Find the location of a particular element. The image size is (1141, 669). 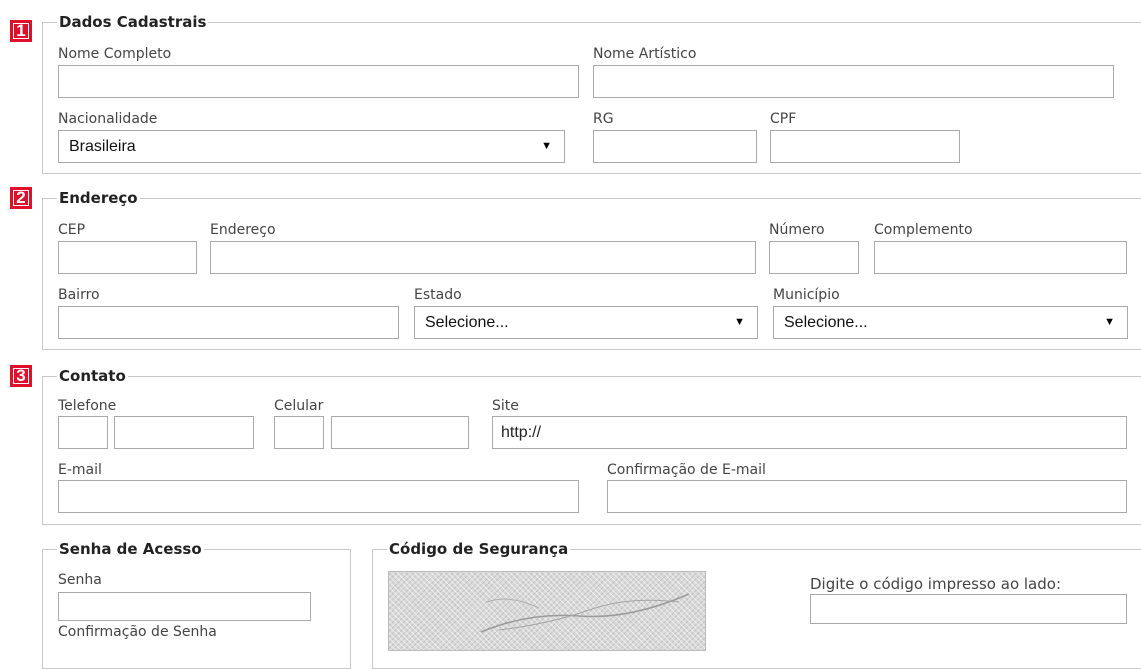

municipio-label: Município is located at coordinates (806, 295).